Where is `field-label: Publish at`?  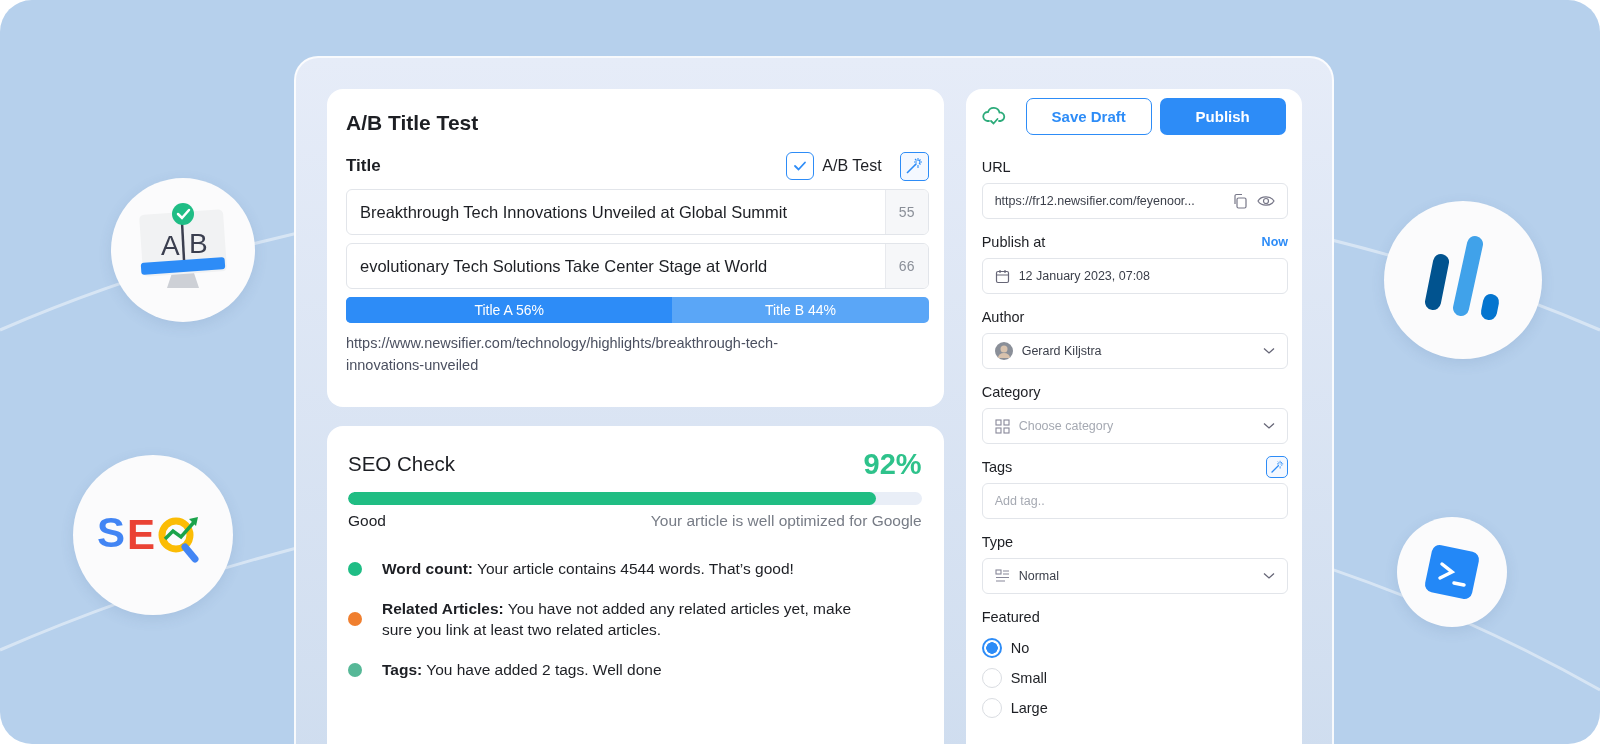
field-label: Publish at is located at coordinates (1013, 242).